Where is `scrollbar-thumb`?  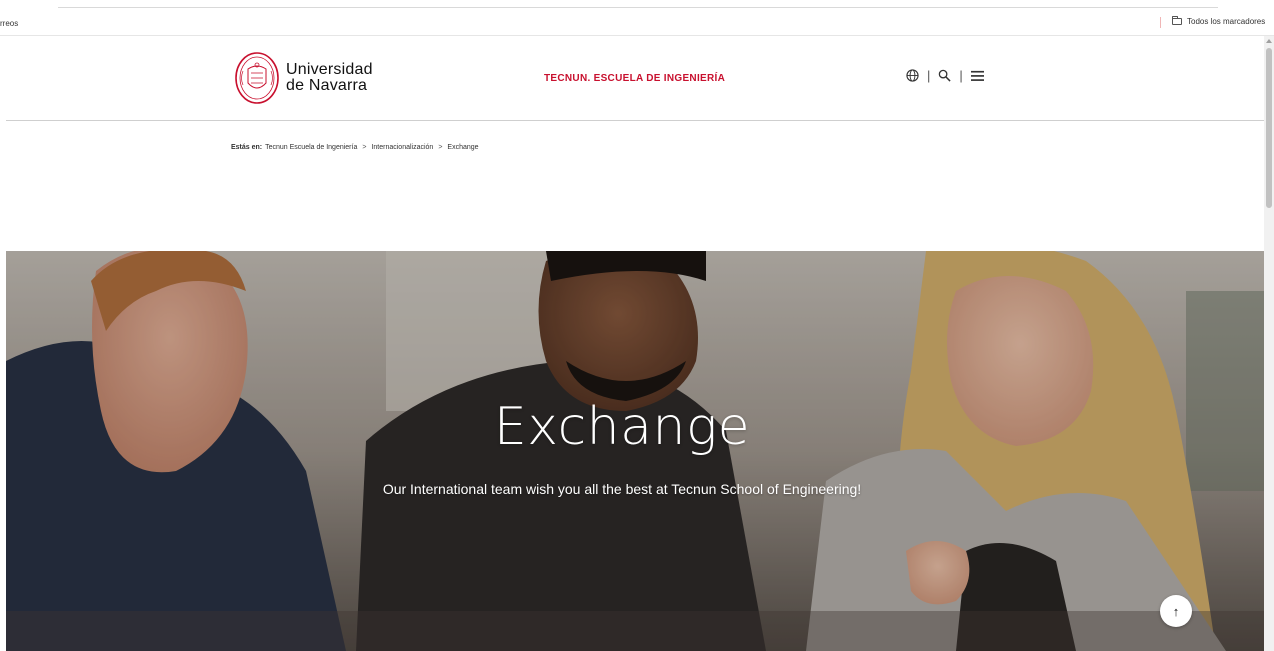
scrollbar-thumb is located at coordinates (1269, 128).